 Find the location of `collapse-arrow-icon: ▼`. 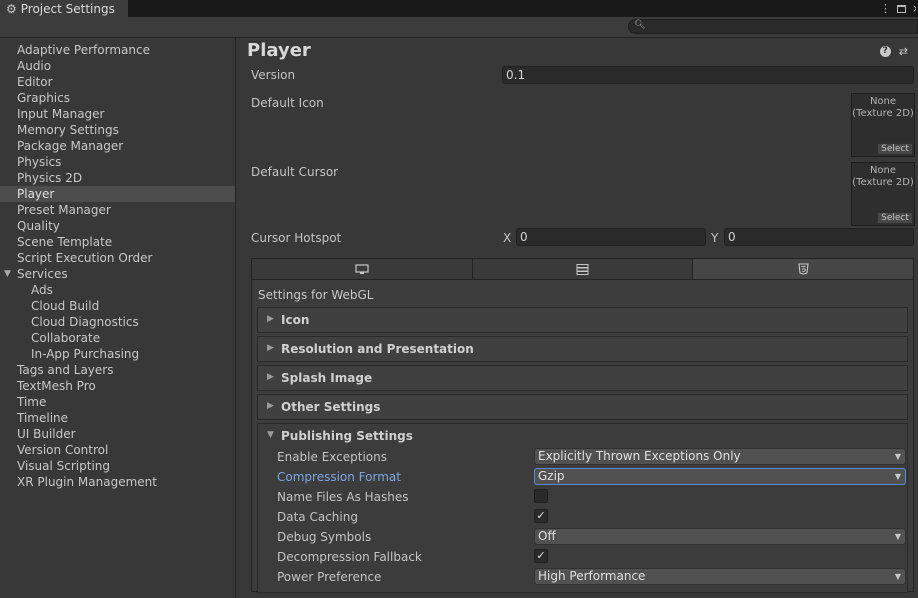

collapse-arrow-icon: ▼ is located at coordinates (270, 435).